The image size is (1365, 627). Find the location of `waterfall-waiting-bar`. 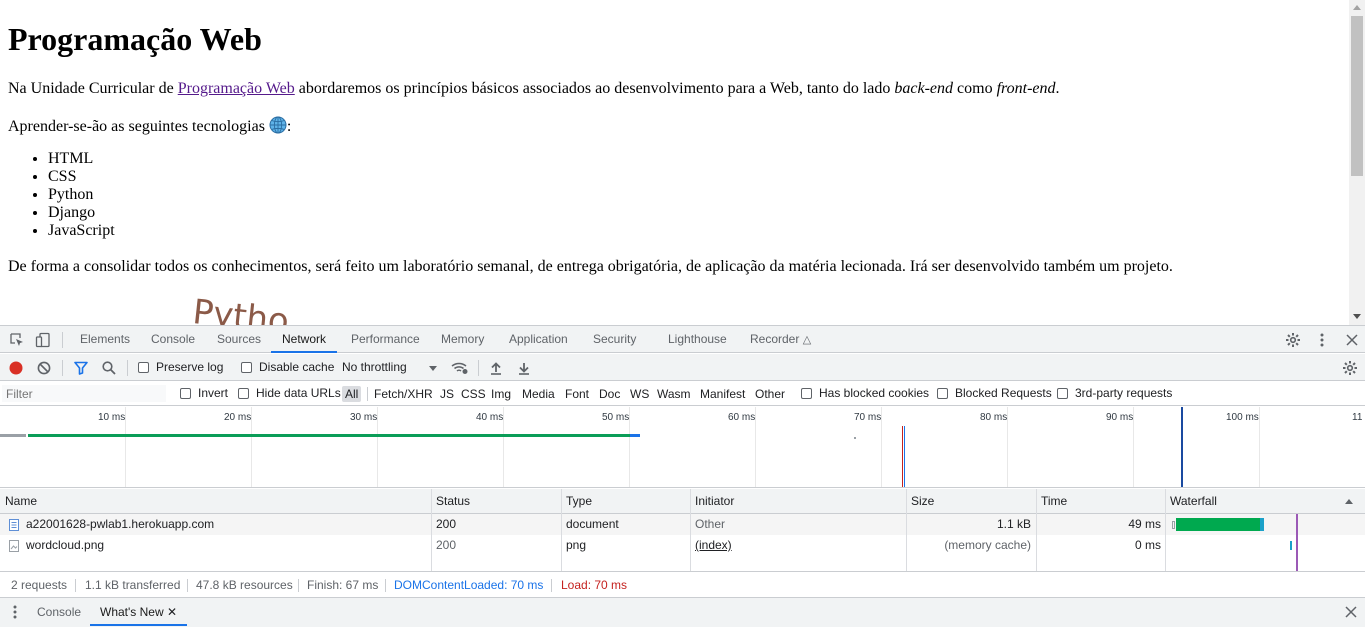

waterfall-waiting-bar is located at coordinates (1218, 524).